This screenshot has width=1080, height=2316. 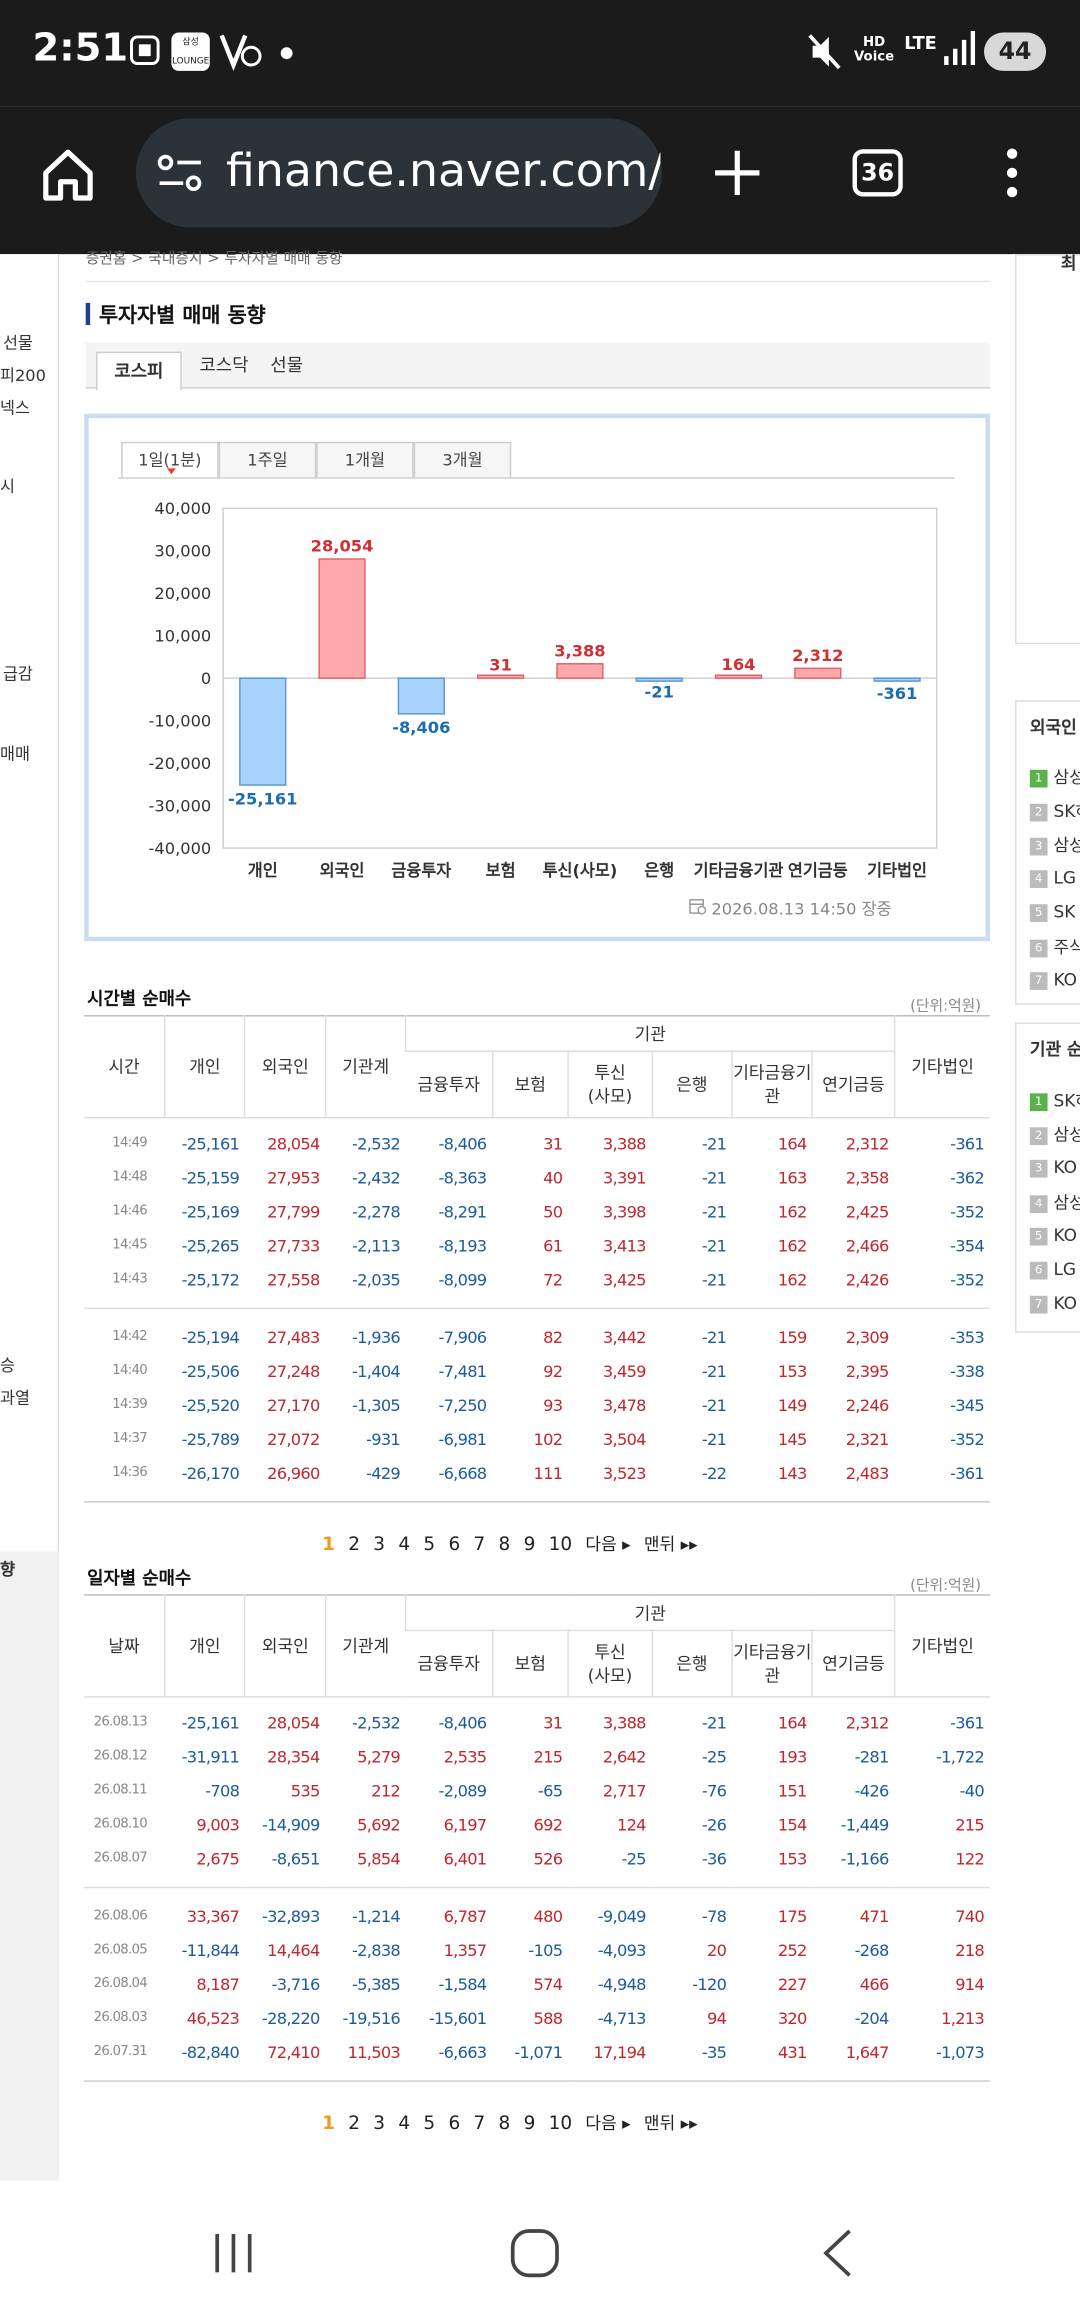 I want to click on row-time-cell: 14:40, so click(x=129, y=1371).